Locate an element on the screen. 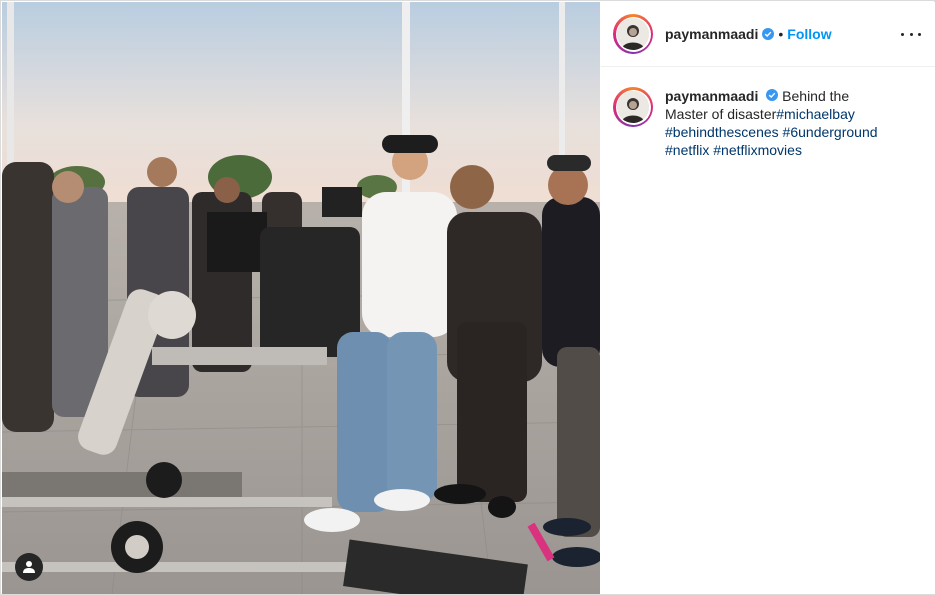 The image size is (935, 595). user-silhouette-icon is located at coordinates (29, 567).